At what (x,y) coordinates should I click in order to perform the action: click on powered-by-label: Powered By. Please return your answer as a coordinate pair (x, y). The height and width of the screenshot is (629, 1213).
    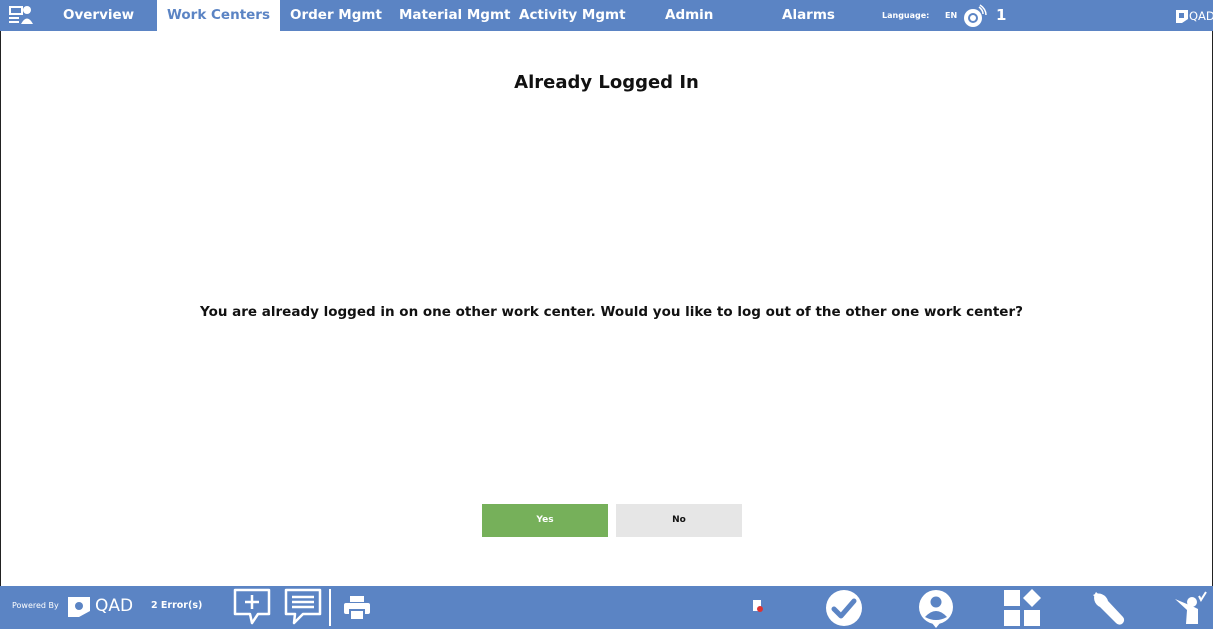
    Looking at the image, I should click on (35, 605).